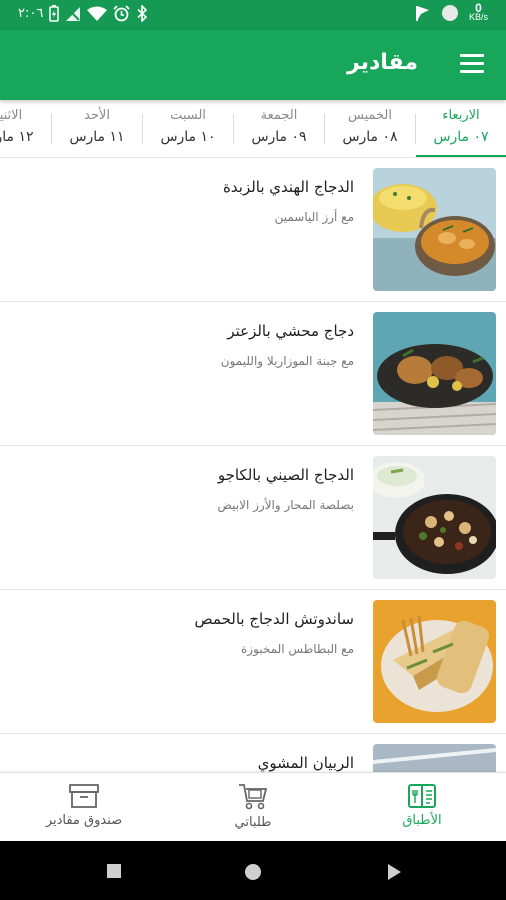  Describe the element at coordinates (461, 115) in the screenshot. I see `tab-day-name: الاربعاء` at that location.